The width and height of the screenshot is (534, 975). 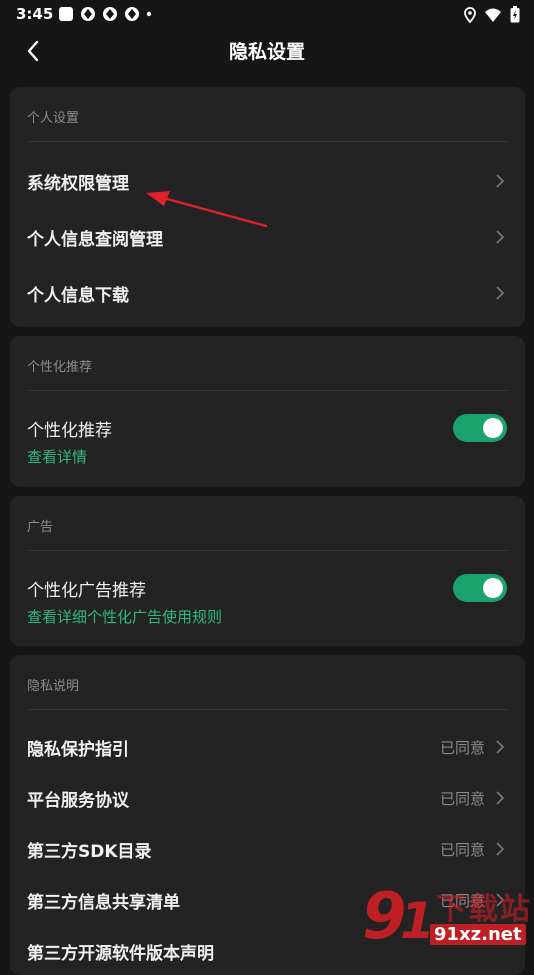 I want to click on page-title: 隐私设置, so click(x=266, y=52).